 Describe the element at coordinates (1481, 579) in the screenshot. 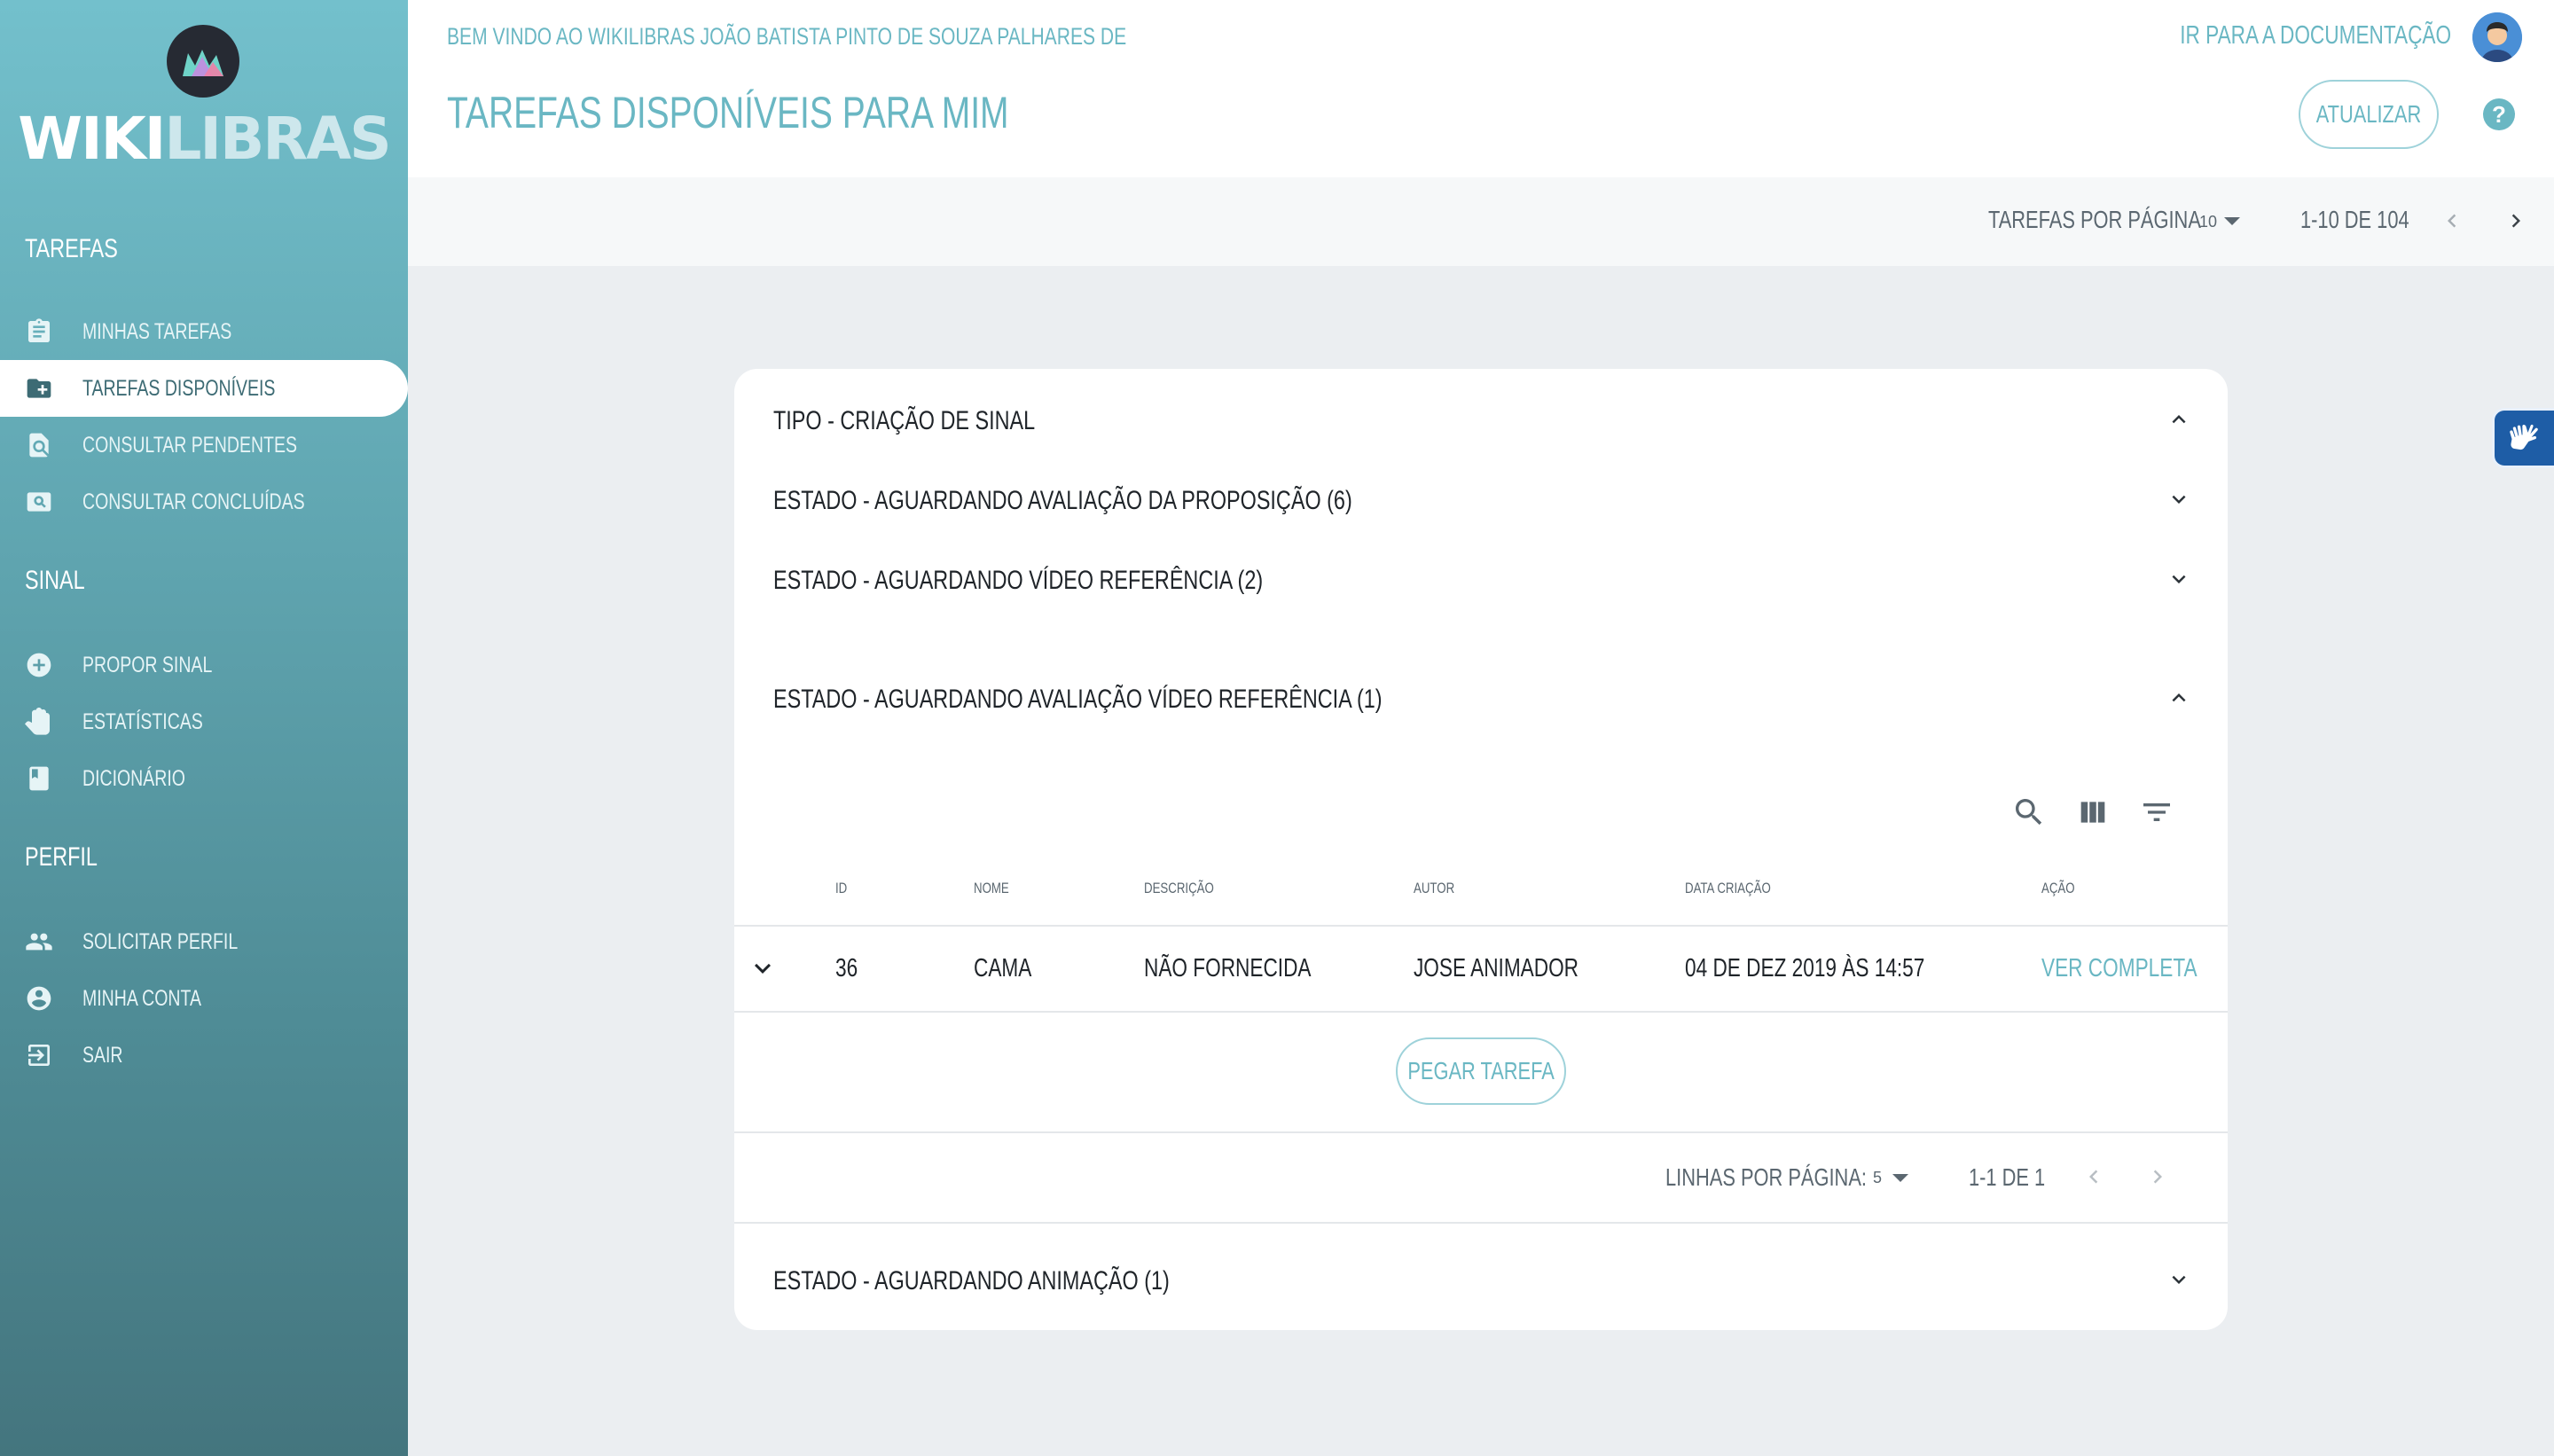

I see `group-accordion-aguardando-video-referencia: Estado - Aguardando vídeo referência (2)` at that location.